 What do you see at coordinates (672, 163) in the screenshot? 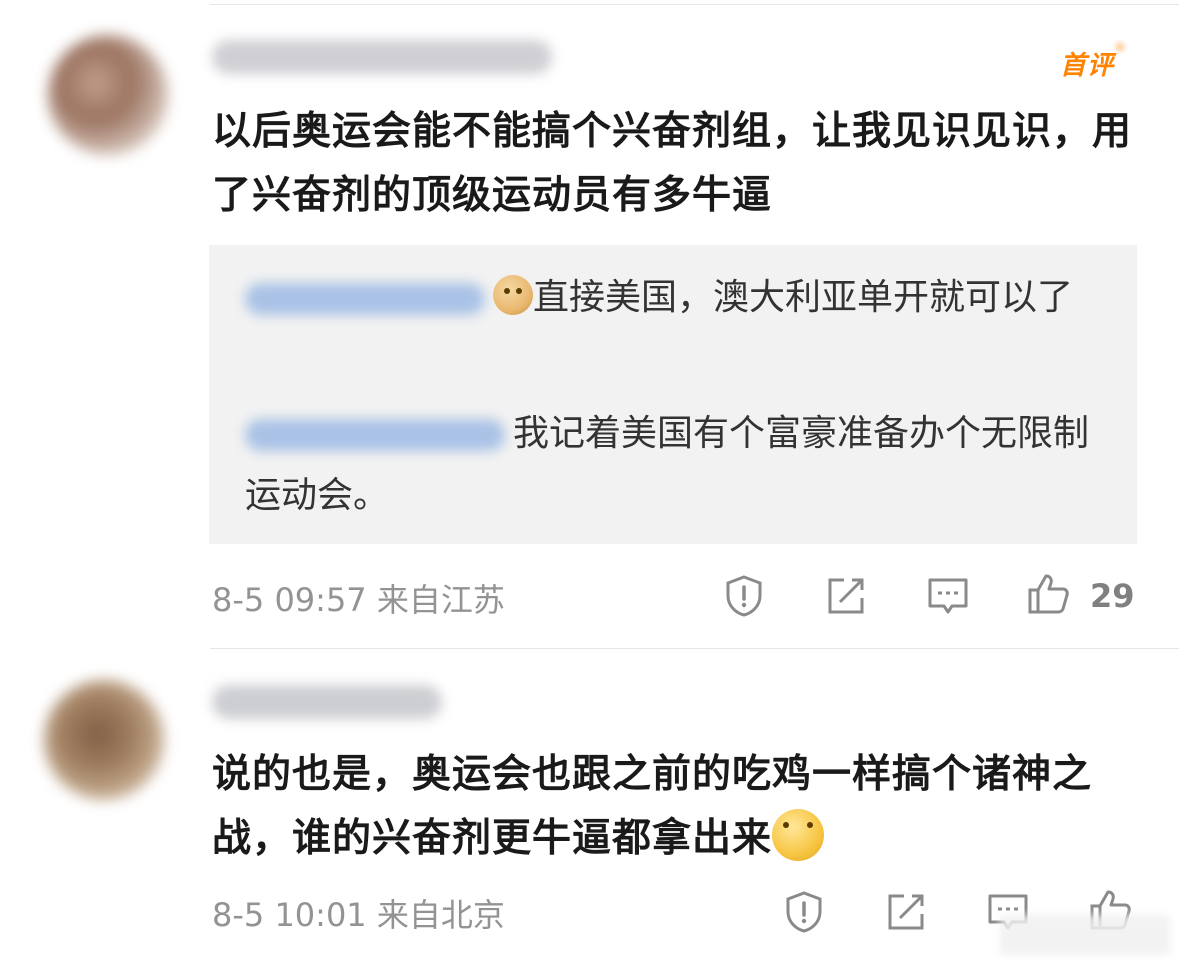
I see `comment-text: 以后奥运会能不能搞个兴奋剂组，让我见识见识，用了兴奋剂的顶级运动员有多牛逼` at bounding box center [672, 163].